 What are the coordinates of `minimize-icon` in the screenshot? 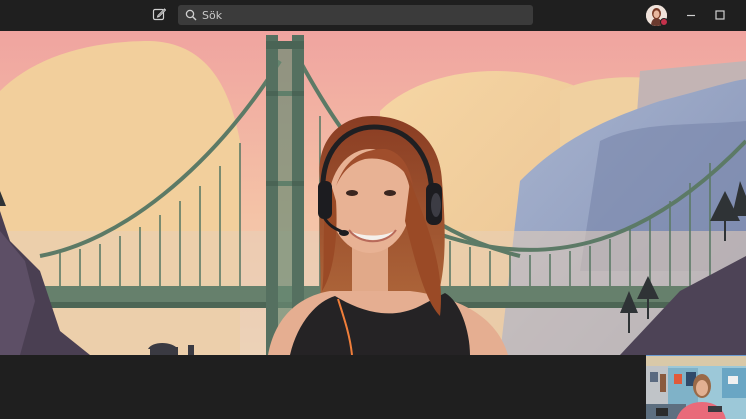 It's located at (691, 15).